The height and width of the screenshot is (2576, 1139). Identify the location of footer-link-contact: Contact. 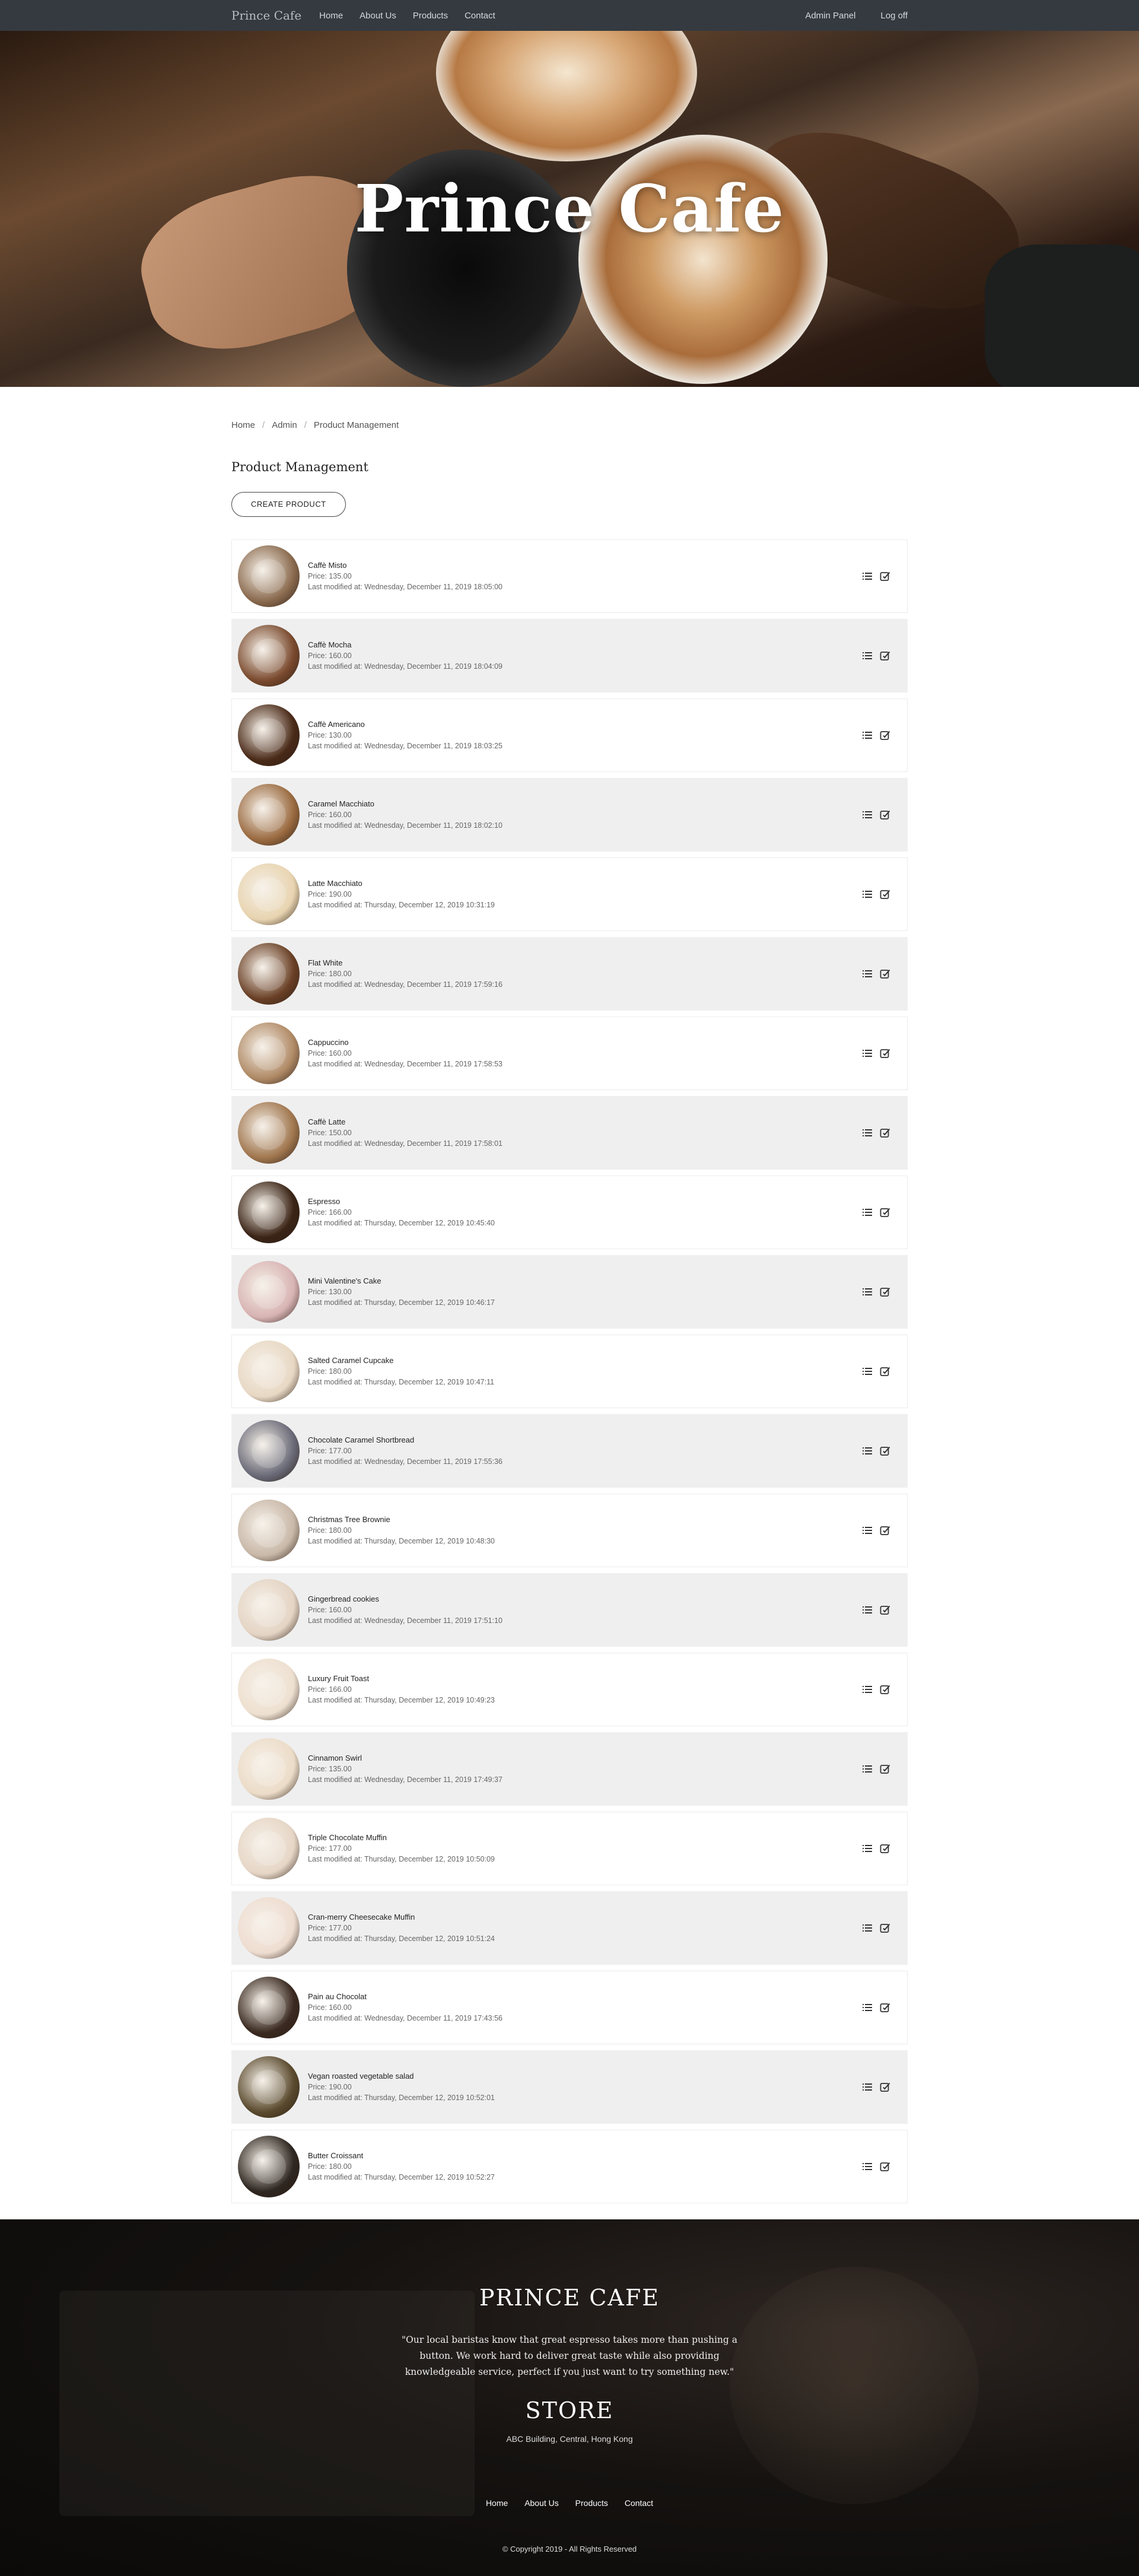
(639, 2503).